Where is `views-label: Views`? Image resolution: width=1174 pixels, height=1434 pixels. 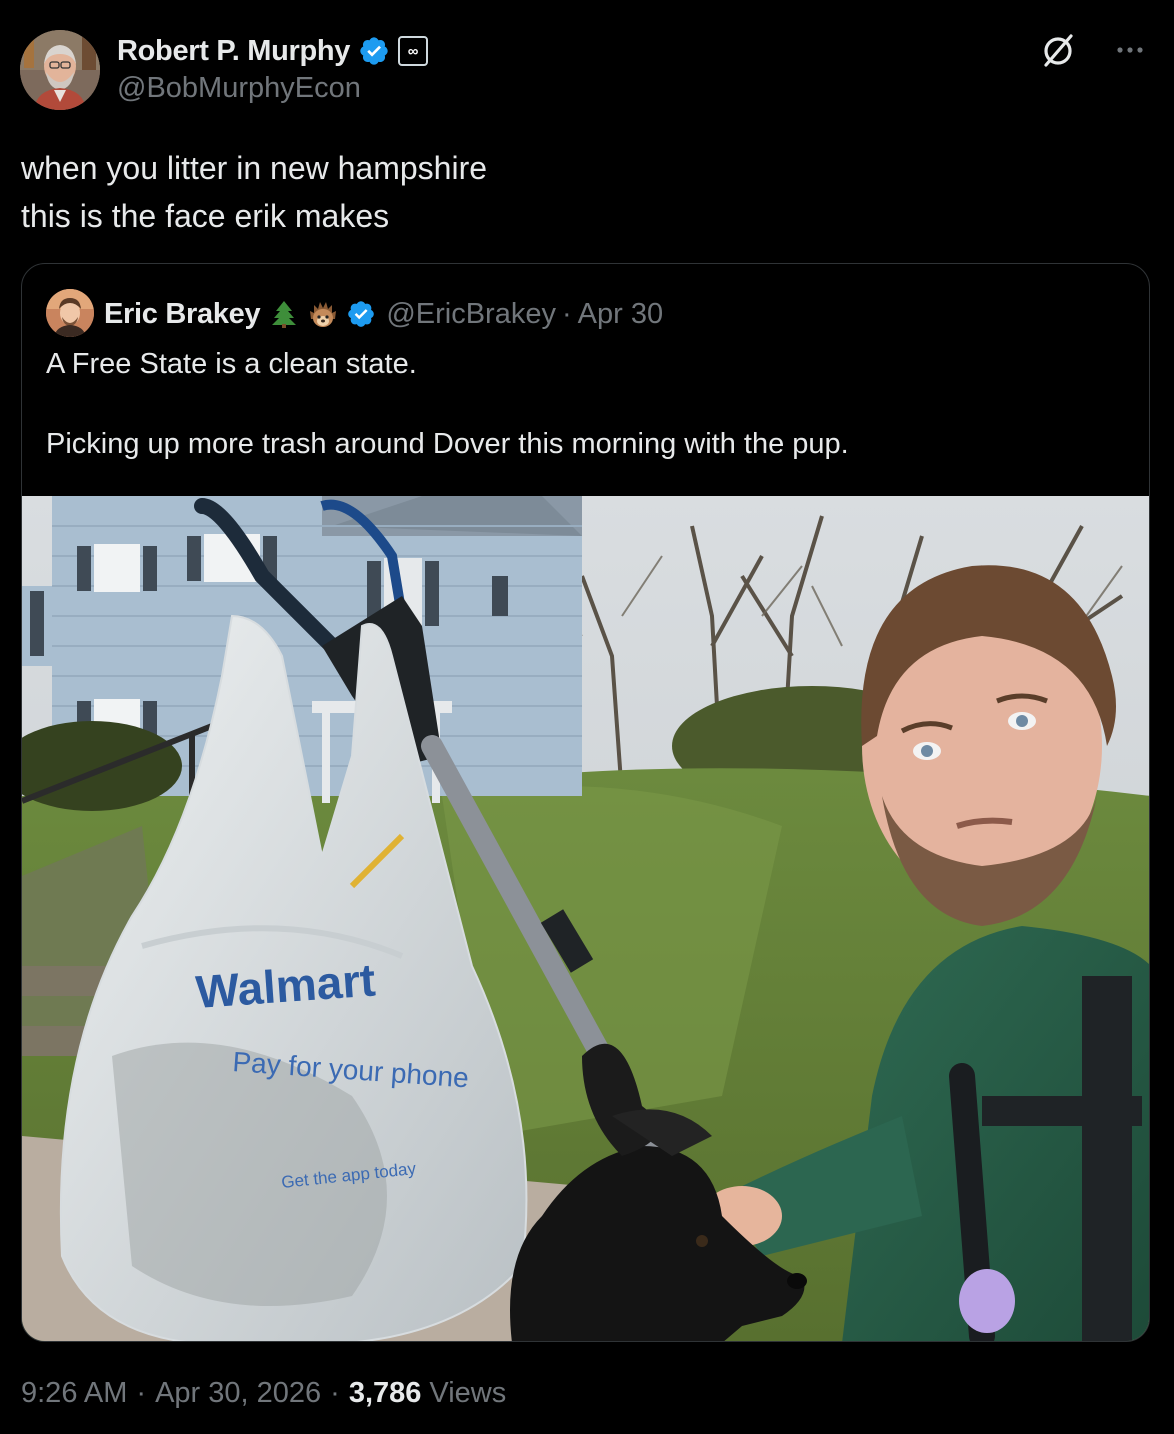 views-label: Views is located at coordinates (468, 1393).